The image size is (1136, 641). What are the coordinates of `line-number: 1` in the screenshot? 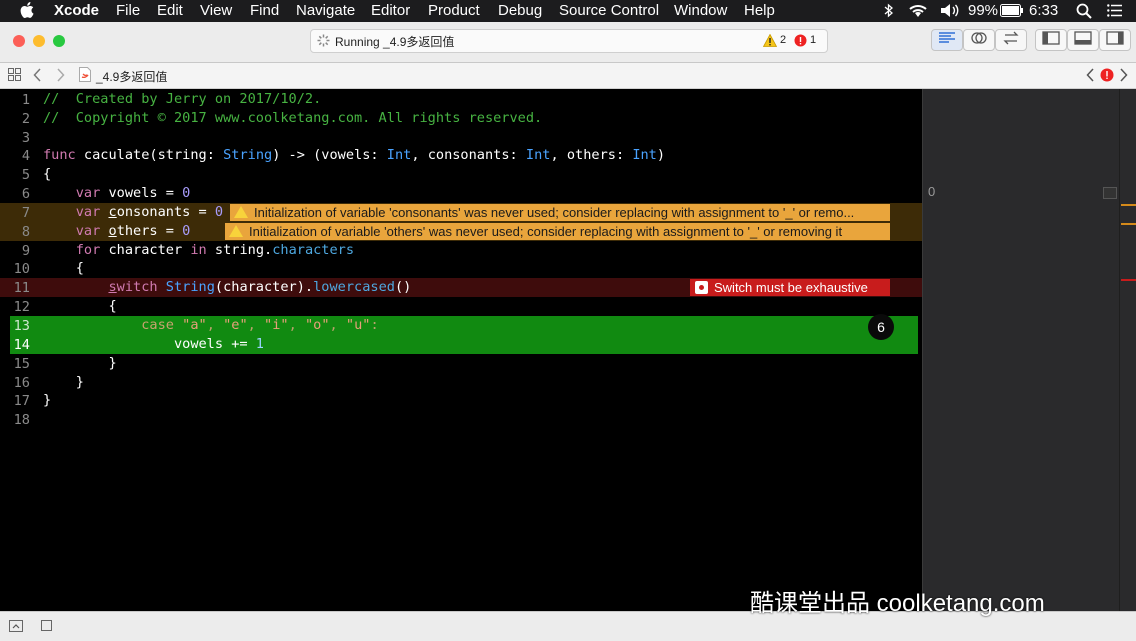 It's located at (25, 100).